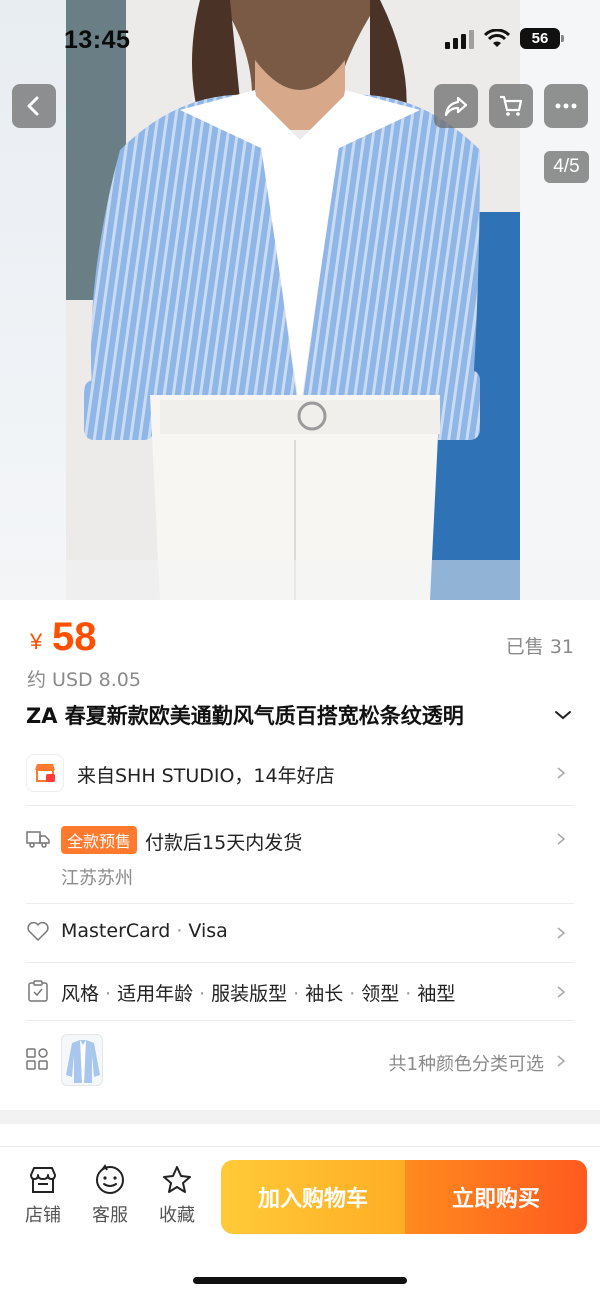 This screenshot has height=1297, width=600. What do you see at coordinates (301, 639) in the screenshot?
I see `price-row: ¥ 58 已售 31` at bounding box center [301, 639].